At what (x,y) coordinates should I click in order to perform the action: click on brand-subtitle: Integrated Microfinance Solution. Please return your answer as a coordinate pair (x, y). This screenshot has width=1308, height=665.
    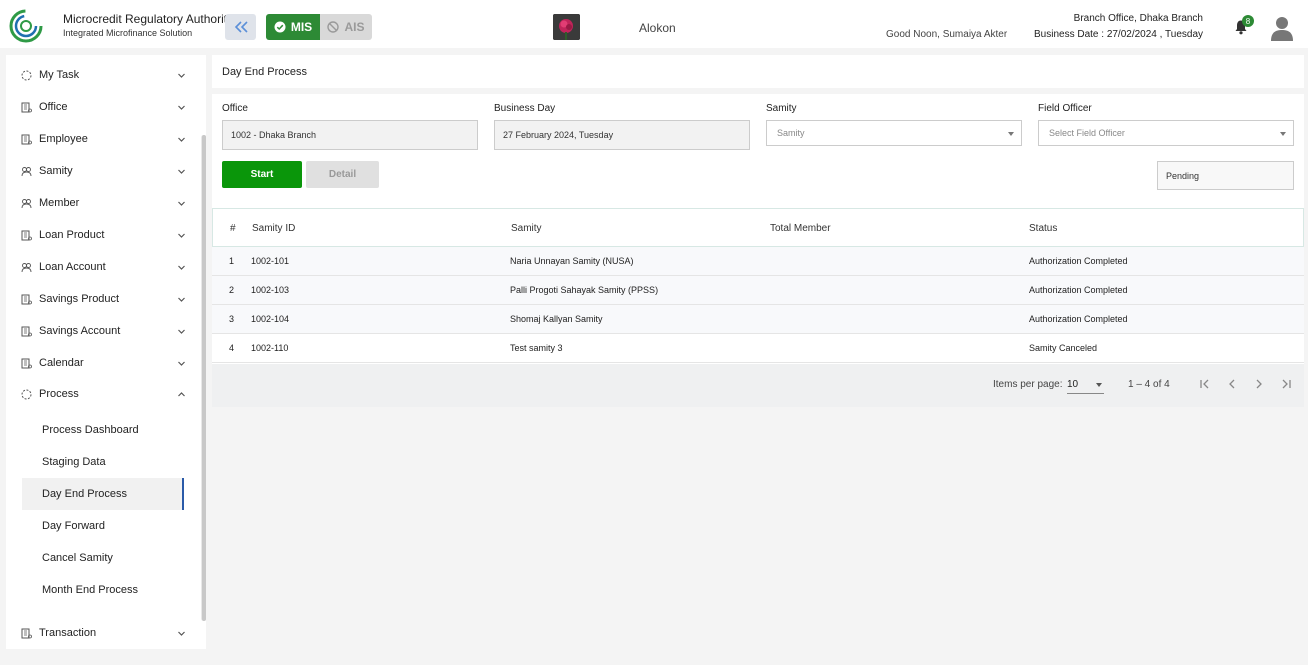
    Looking at the image, I should click on (128, 33).